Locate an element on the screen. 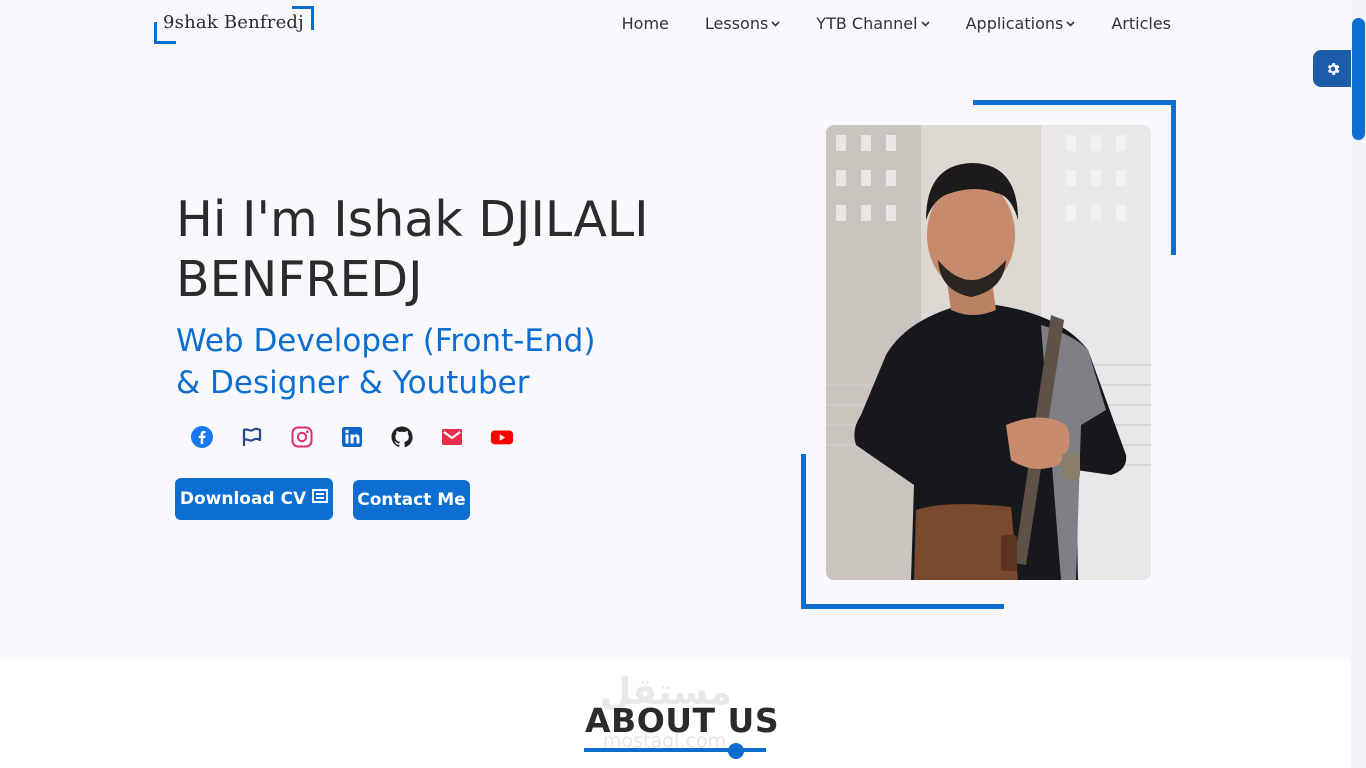  gear-icon is located at coordinates (1333, 68).